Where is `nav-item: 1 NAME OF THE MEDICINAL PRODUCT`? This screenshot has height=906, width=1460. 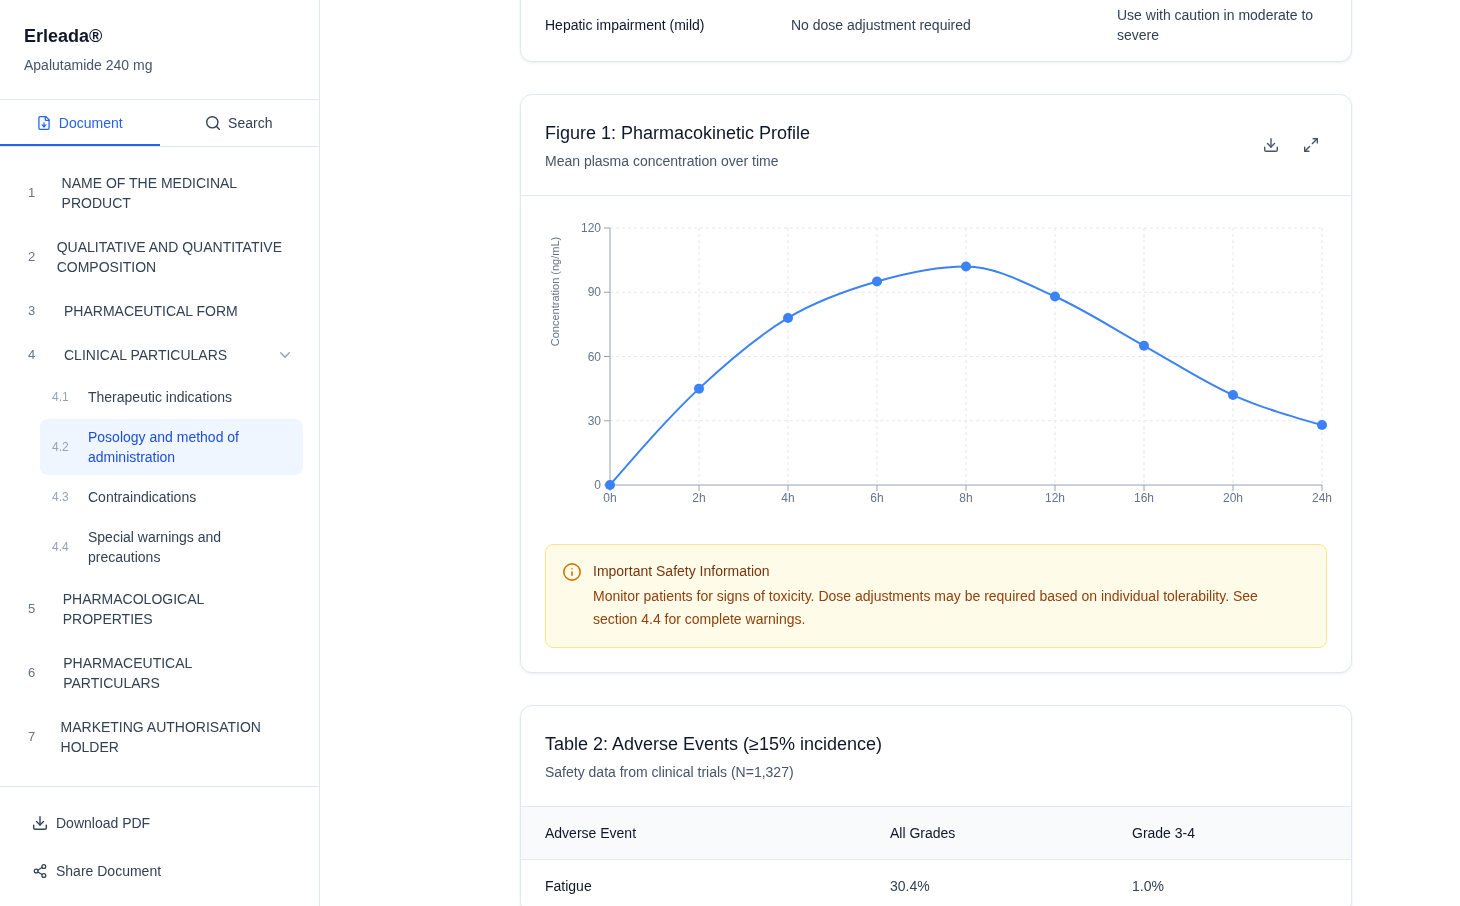
nav-item: 1 NAME OF THE MEDICINAL PRODUCT is located at coordinates (159, 193).